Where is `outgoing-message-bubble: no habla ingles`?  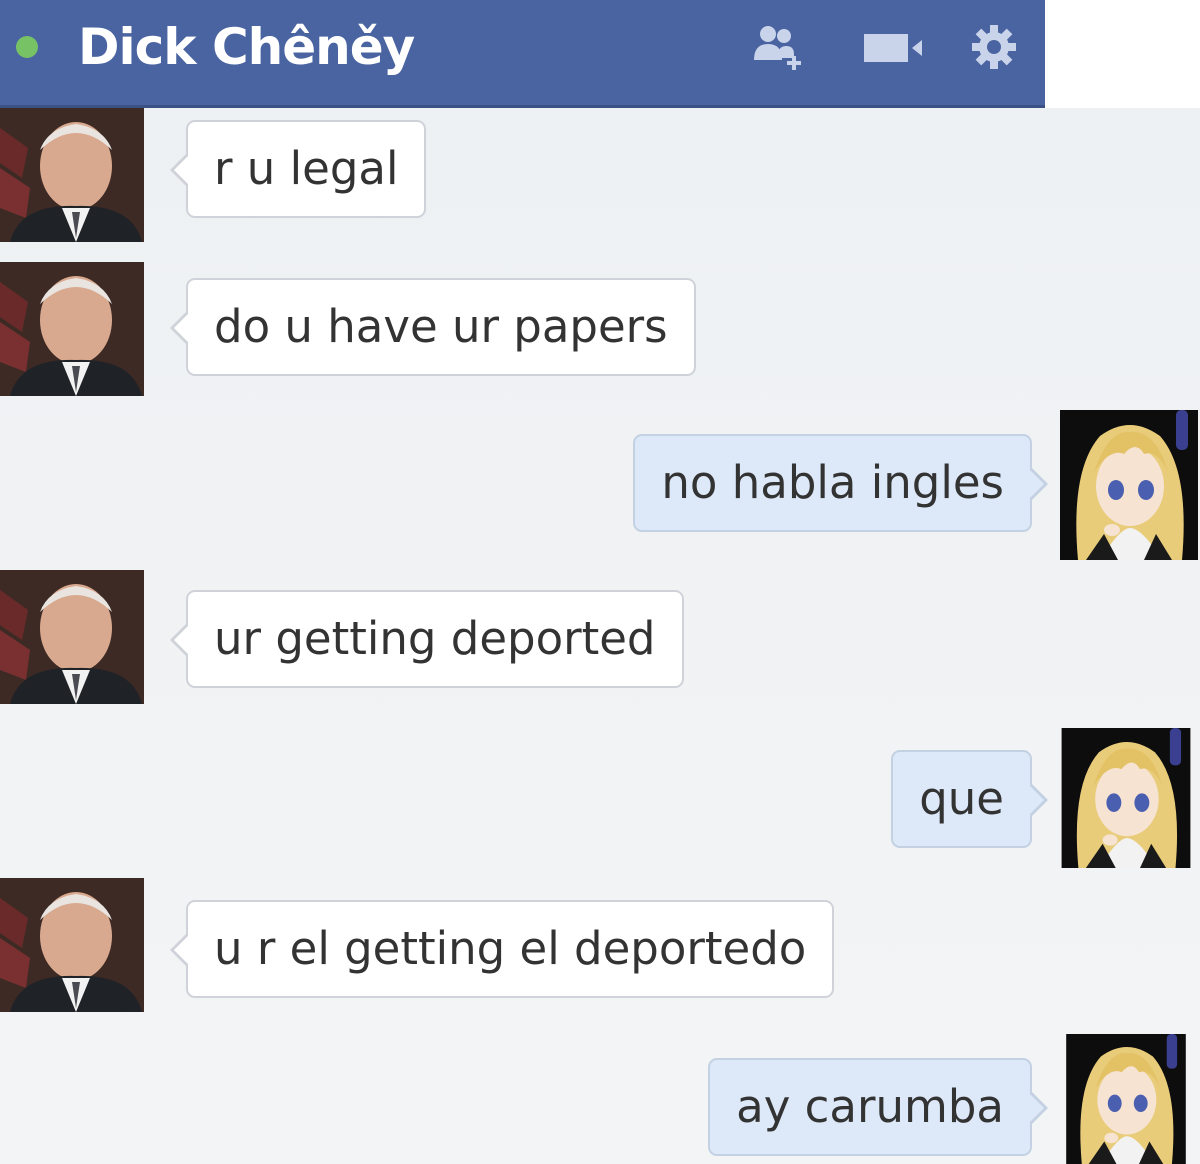 outgoing-message-bubble: no habla ingles is located at coordinates (840, 483).